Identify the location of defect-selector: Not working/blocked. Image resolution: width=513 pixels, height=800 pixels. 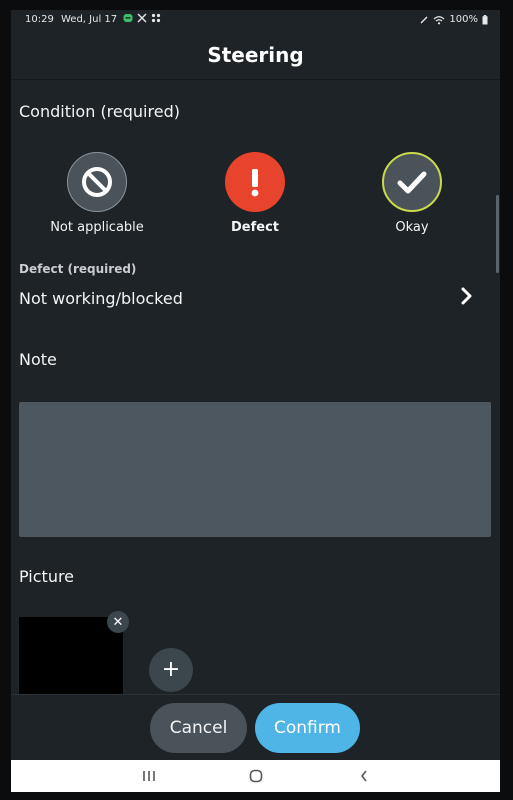
(255, 302).